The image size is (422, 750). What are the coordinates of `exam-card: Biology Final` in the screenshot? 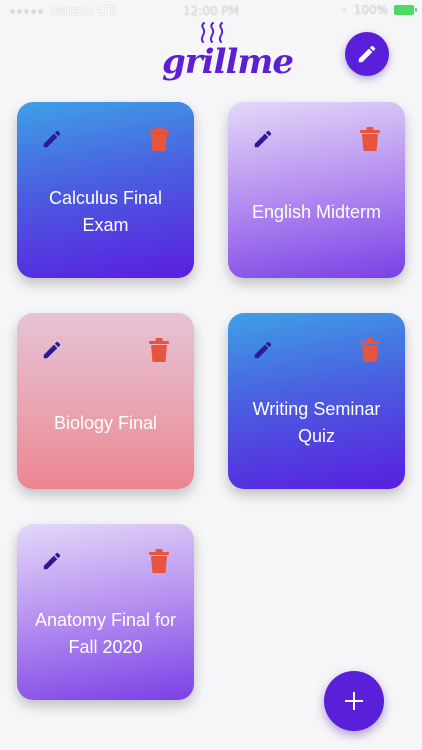 It's located at (105, 401).